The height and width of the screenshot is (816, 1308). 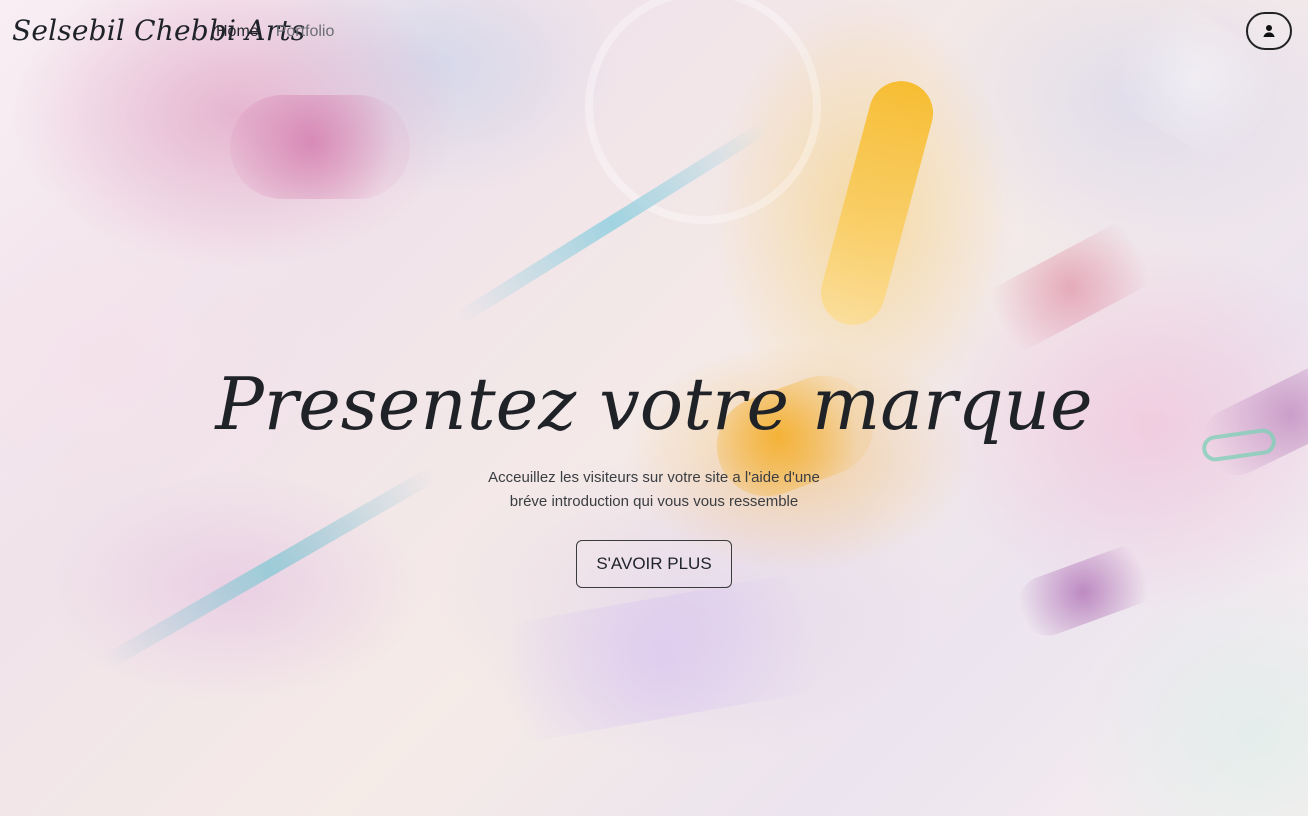 I want to click on learn-more-button: S'AVOIR PLUS, so click(x=654, y=564).